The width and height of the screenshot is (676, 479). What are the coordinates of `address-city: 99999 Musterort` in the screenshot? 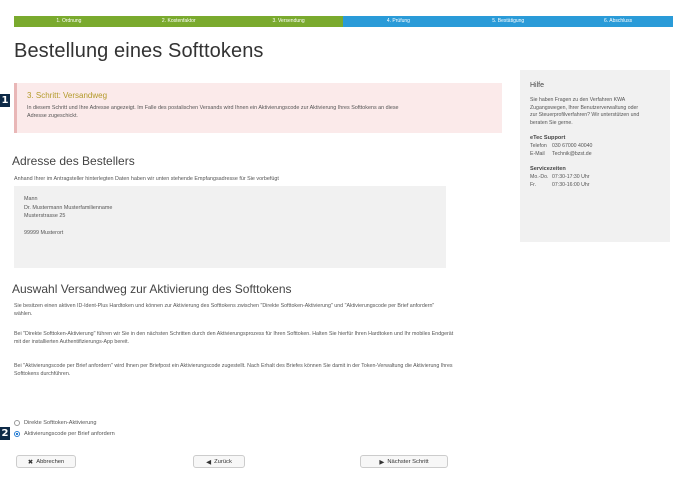 It's located at (44, 232).